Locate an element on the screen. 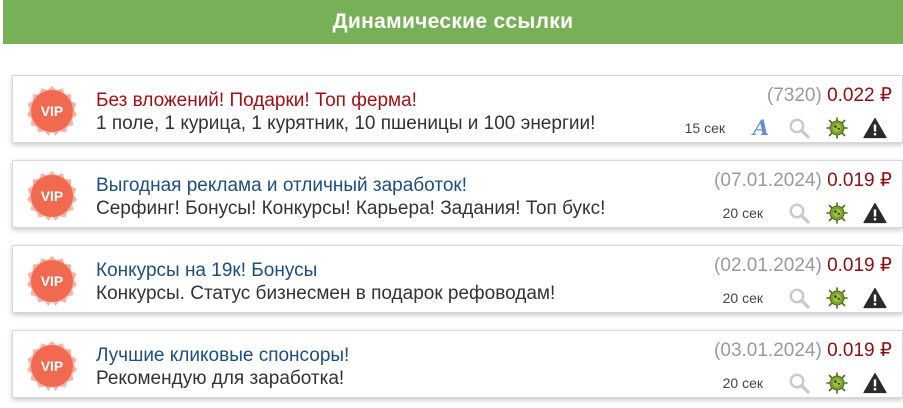 This screenshot has height=408, width=903. link-description: Рекомендую для заработка! is located at coordinates (220, 379).